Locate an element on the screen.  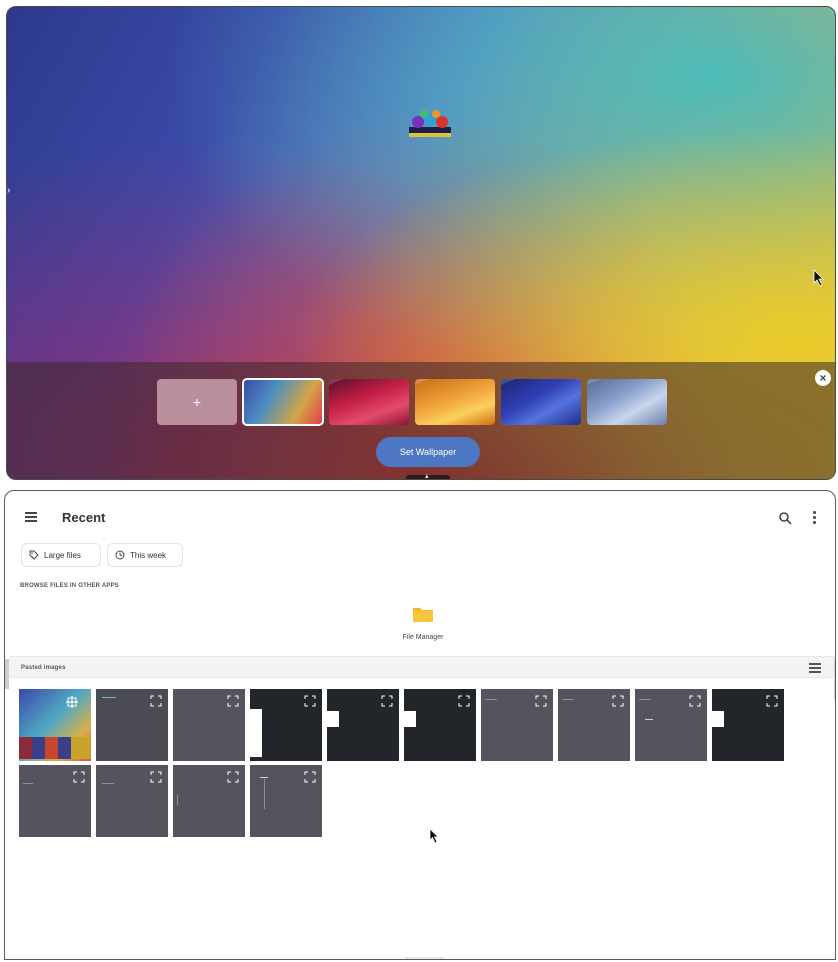
tray-grip-handle: ▴ is located at coordinates (428, 476).